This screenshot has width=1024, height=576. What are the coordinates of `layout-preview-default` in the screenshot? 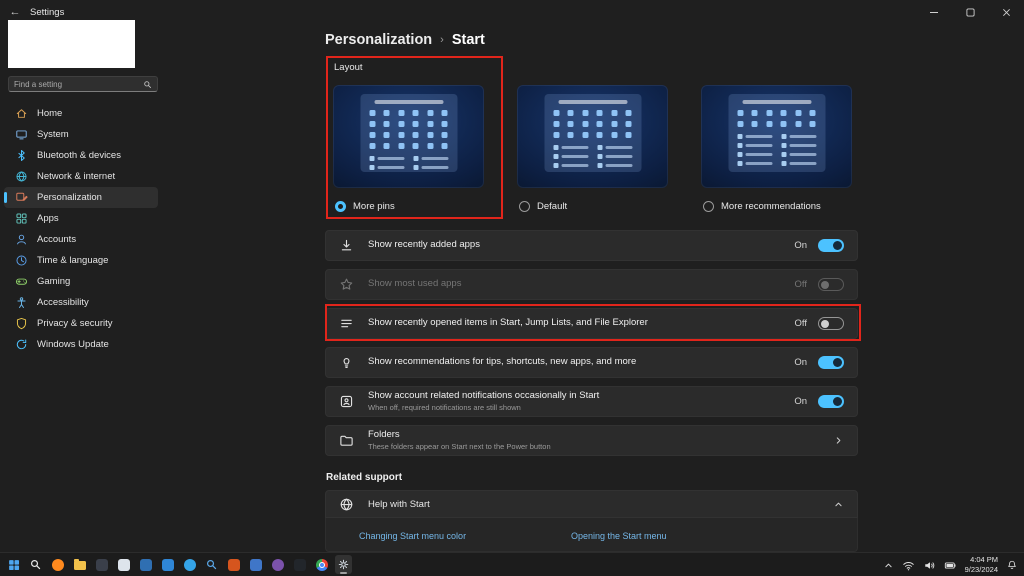 It's located at (592, 136).